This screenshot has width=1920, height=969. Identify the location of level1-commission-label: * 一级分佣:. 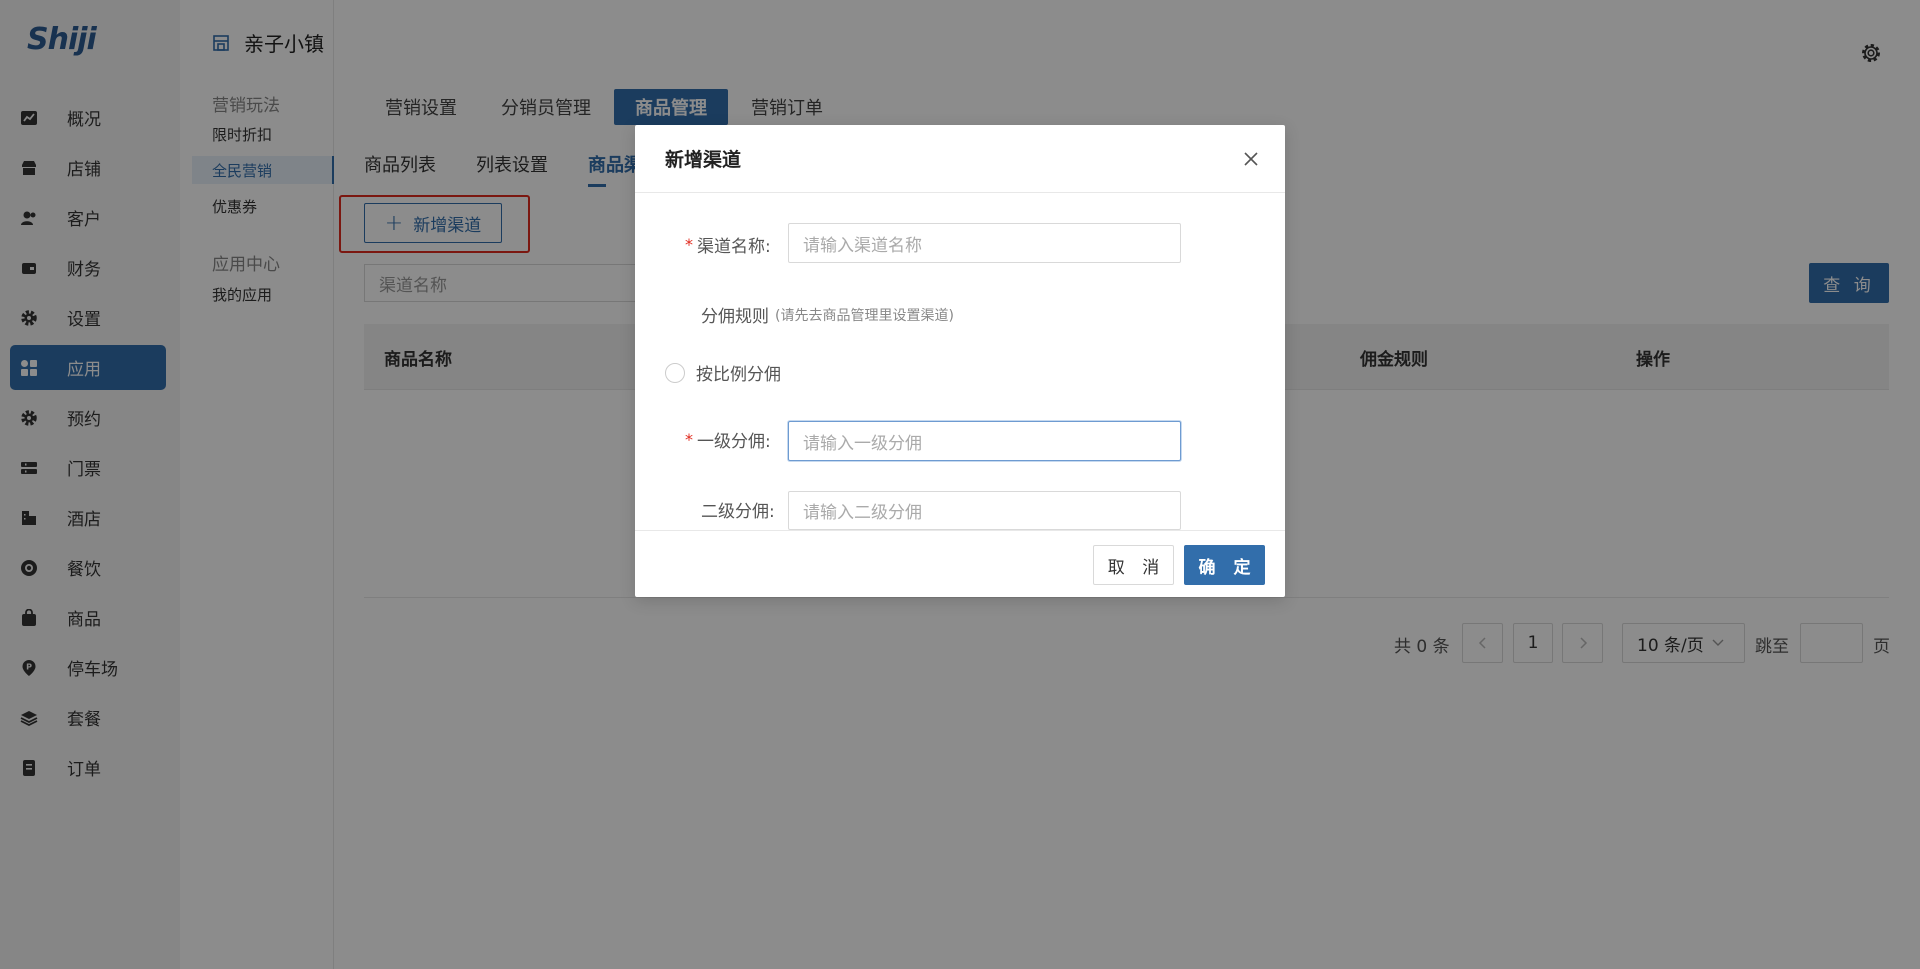
(728, 439).